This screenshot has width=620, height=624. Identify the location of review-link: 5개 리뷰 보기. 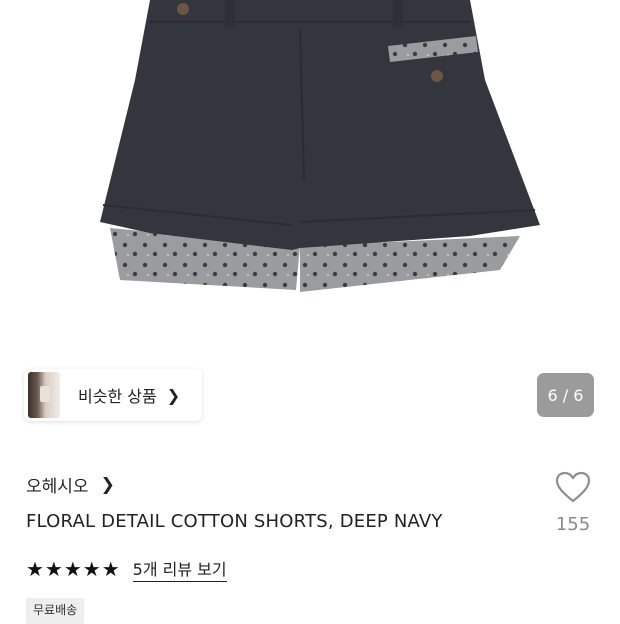
(179, 569).